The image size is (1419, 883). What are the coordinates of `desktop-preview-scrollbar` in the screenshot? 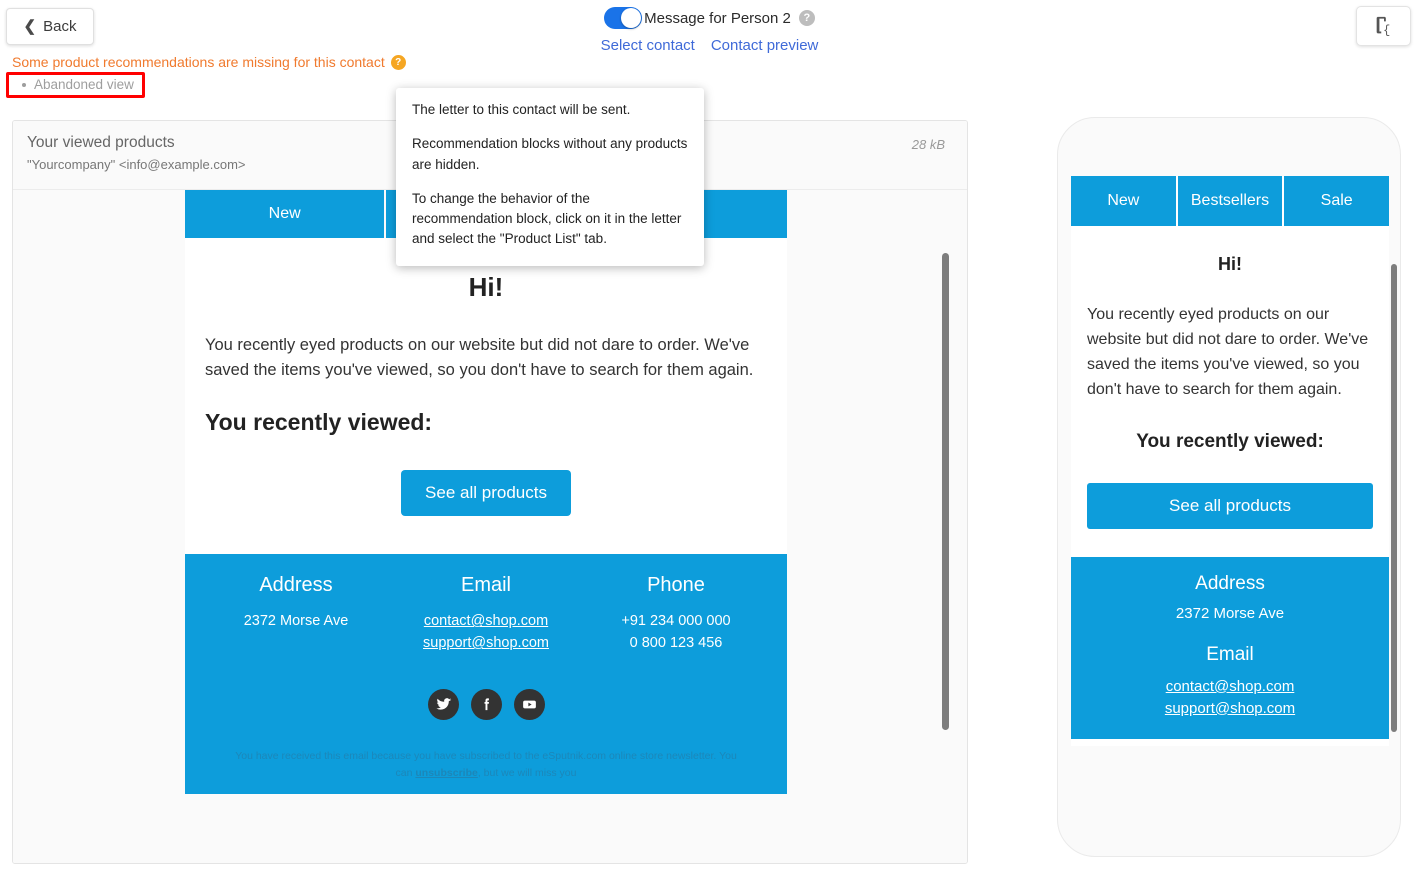 It's located at (945, 491).